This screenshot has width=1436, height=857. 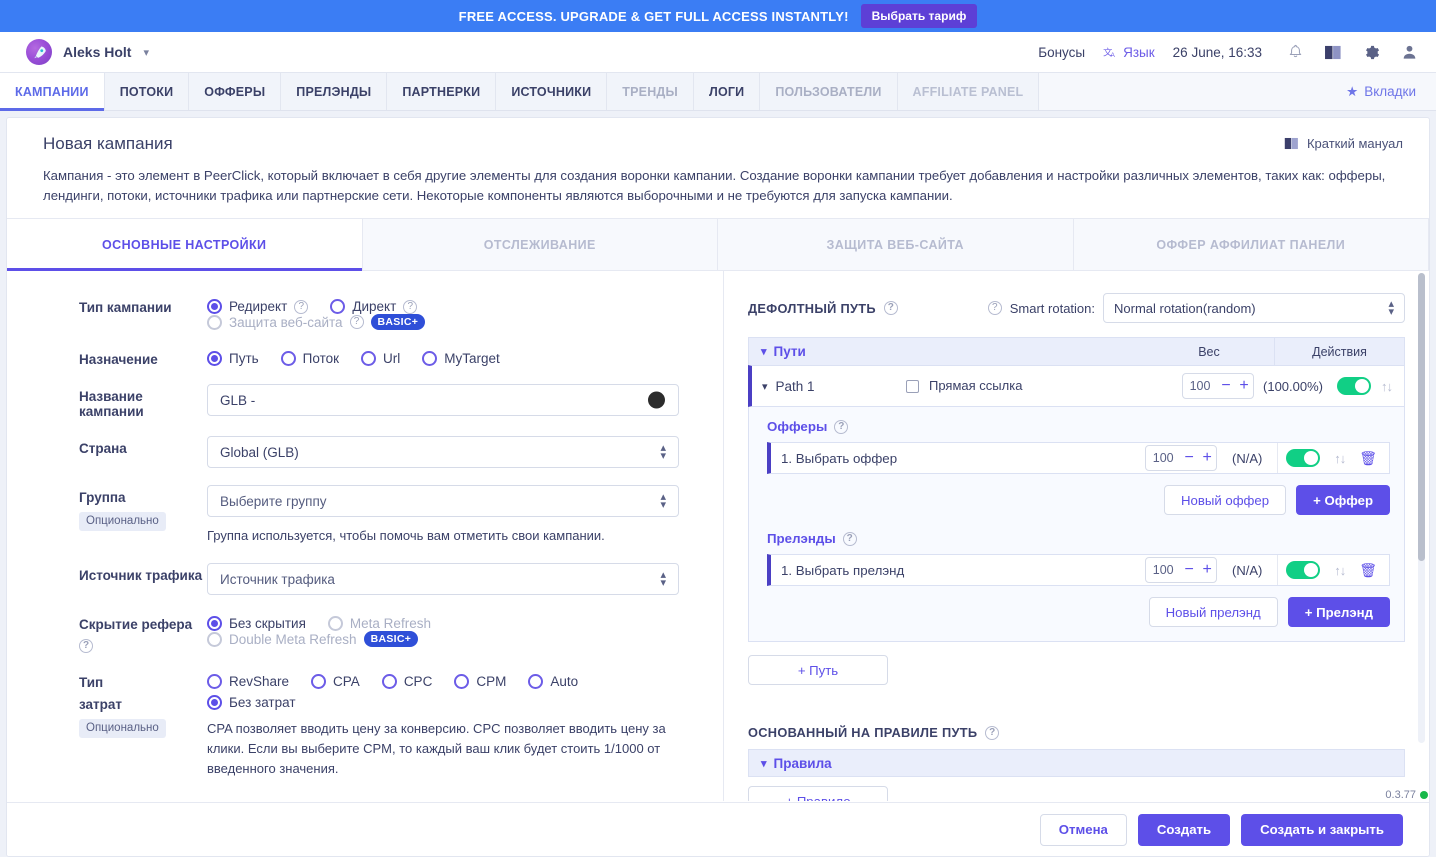 What do you see at coordinates (553, 681) in the screenshot?
I see `radio-auto: Auto` at bounding box center [553, 681].